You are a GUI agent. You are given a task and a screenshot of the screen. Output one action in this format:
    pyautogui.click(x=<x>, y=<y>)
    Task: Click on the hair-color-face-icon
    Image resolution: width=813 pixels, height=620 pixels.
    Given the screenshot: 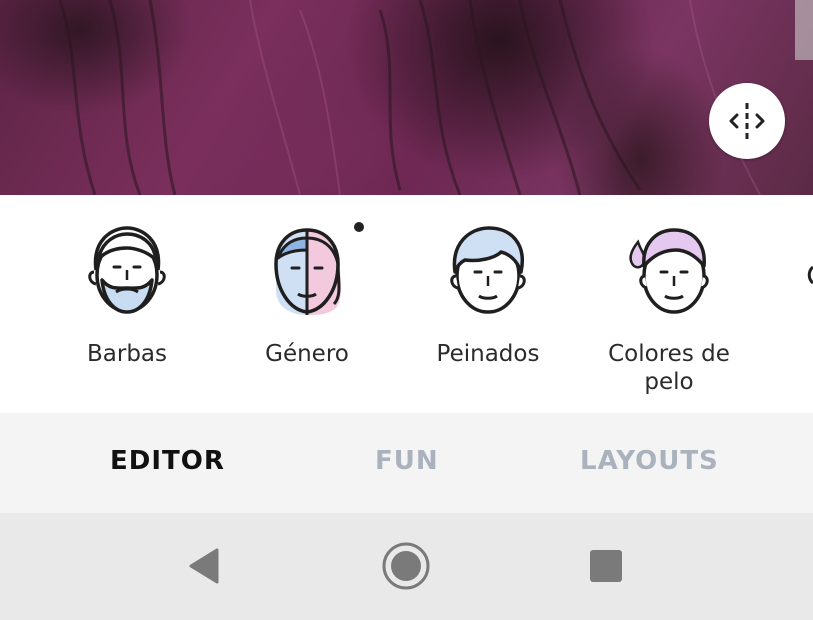 What is the action you would take?
    pyautogui.click(x=669, y=271)
    